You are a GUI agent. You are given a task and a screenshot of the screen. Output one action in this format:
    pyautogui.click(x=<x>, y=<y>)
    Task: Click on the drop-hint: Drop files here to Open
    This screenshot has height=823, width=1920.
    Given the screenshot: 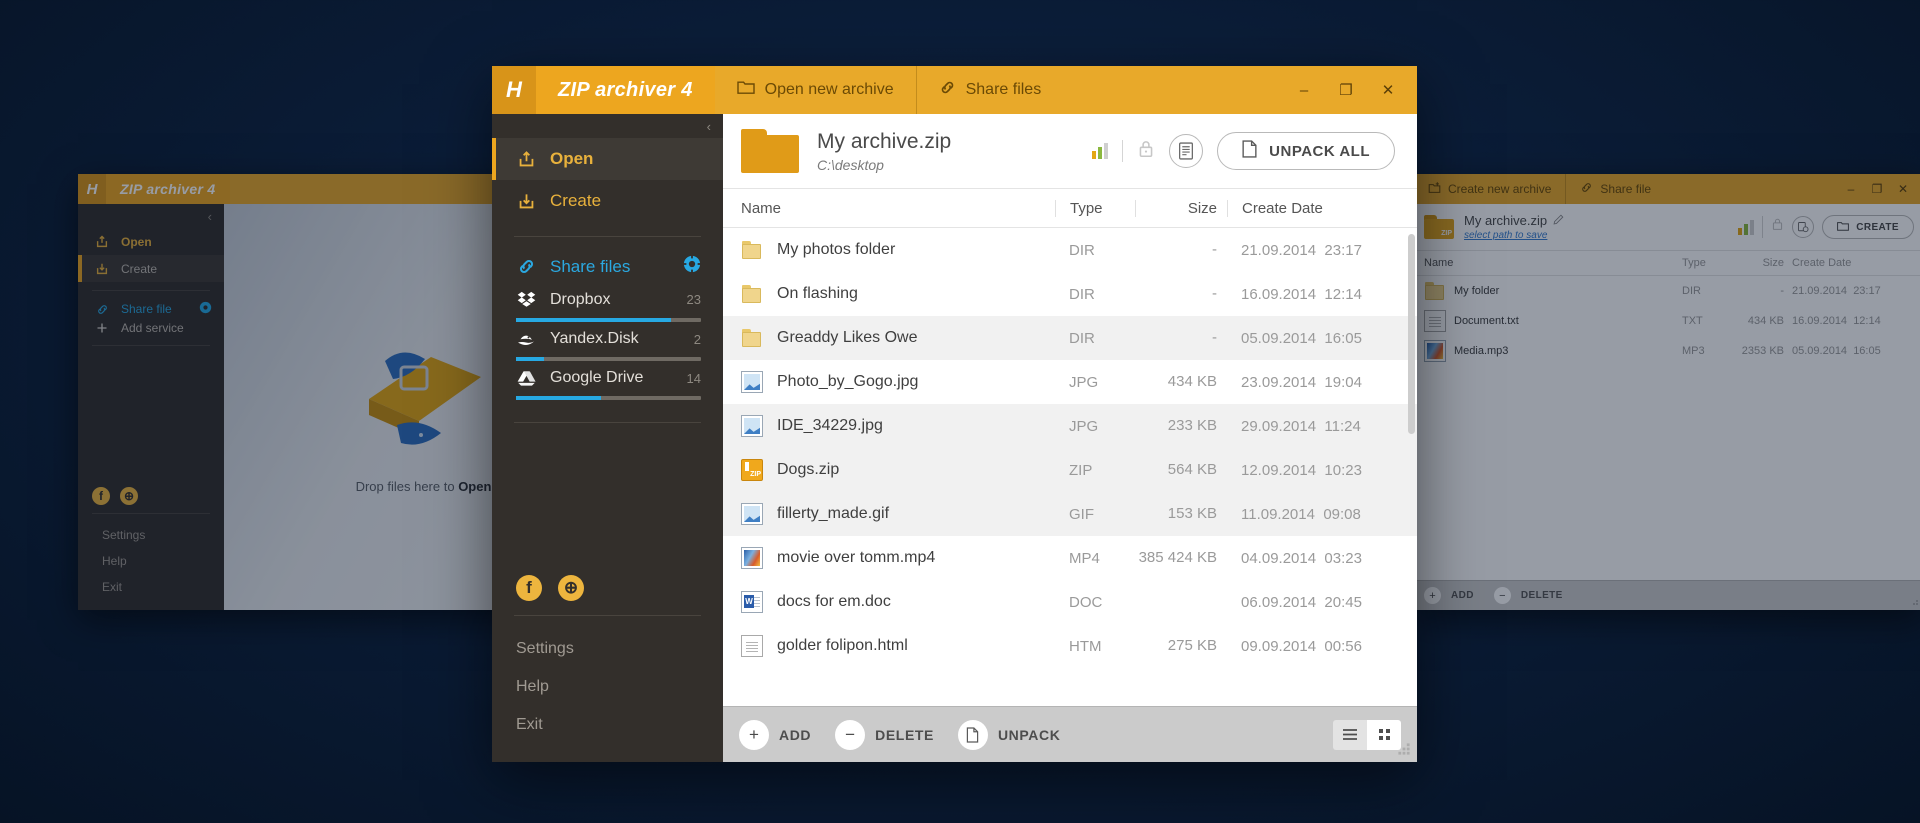 What is the action you would take?
    pyautogui.click(x=424, y=486)
    